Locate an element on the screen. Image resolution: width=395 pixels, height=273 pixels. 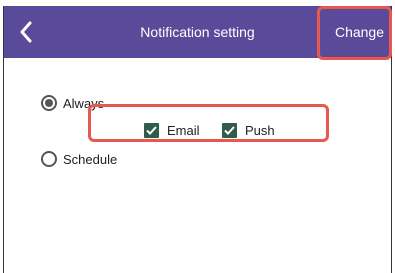
back-button is located at coordinates (26, 32).